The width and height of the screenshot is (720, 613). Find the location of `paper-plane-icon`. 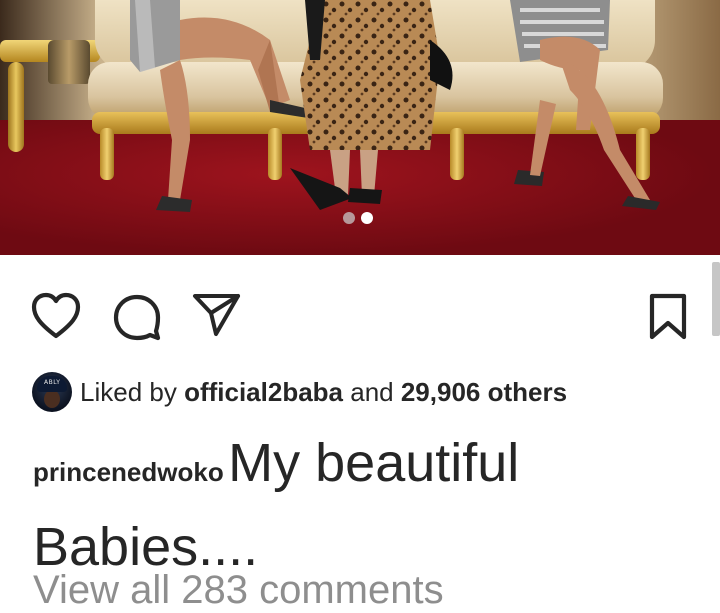

paper-plane-icon is located at coordinates (216, 315).